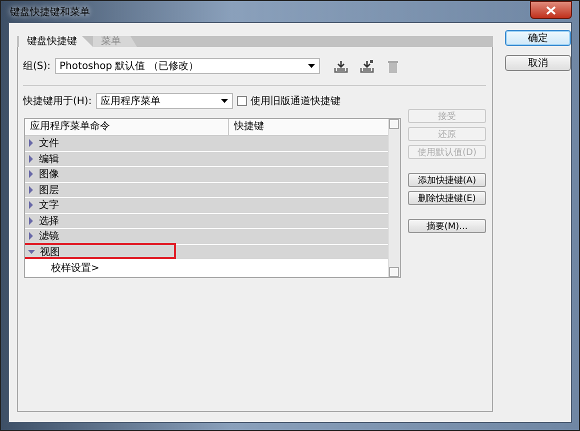 This screenshot has height=431, width=580. Describe the element at coordinates (447, 180) in the screenshot. I see `action-button: 添加快捷键(A)` at that location.